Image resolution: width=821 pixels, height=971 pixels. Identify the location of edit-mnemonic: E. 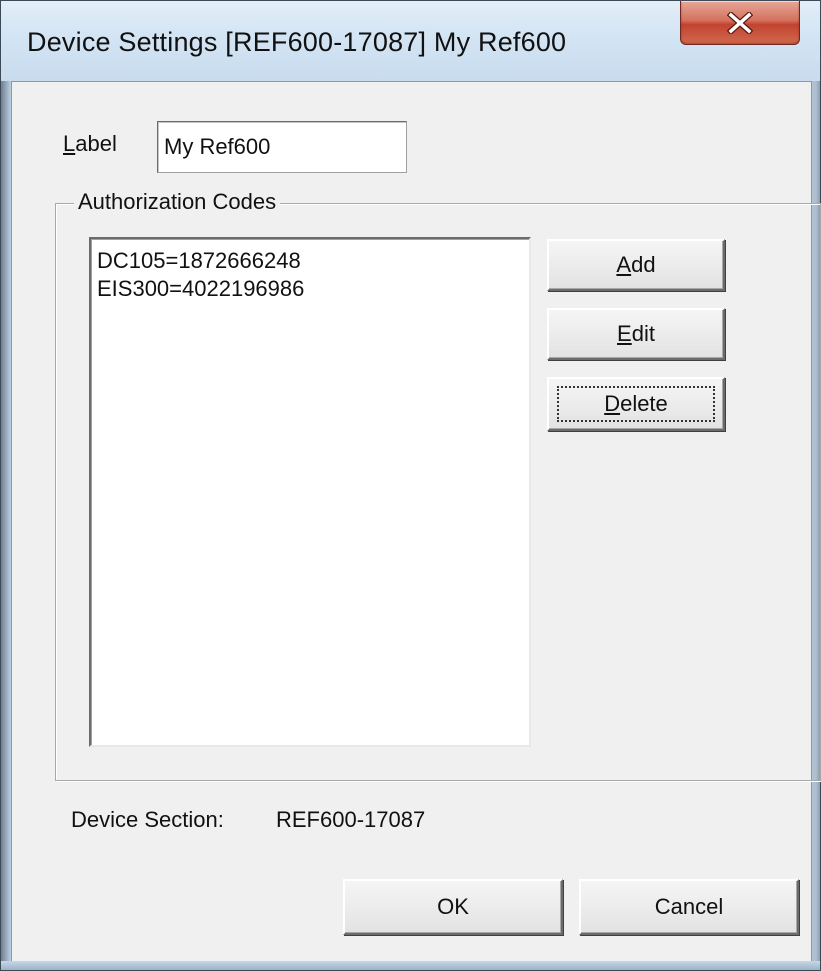
(624, 333).